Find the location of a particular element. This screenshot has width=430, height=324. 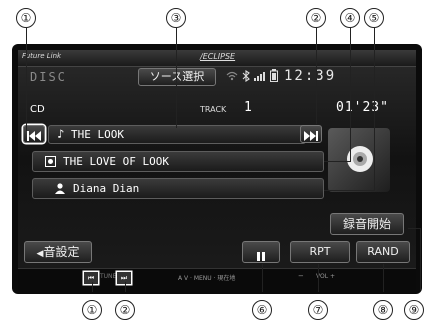

skip-forward-icon is located at coordinates (311, 136).